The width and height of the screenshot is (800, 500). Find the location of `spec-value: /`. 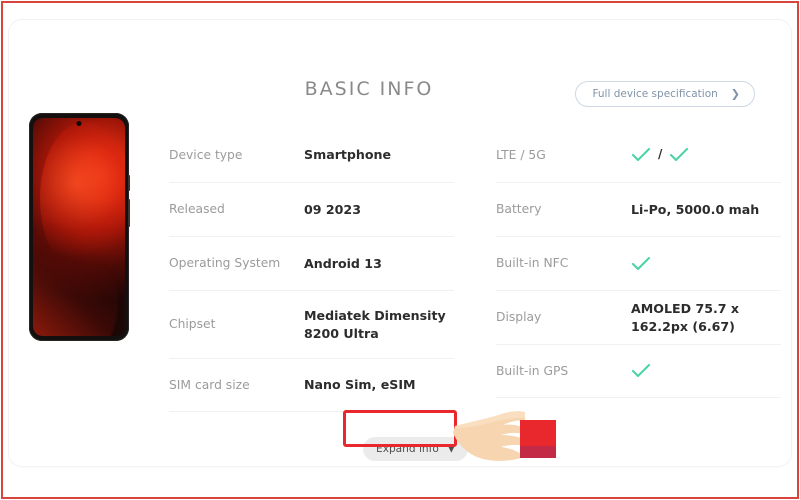

spec-value: / is located at coordinates (706, 154).